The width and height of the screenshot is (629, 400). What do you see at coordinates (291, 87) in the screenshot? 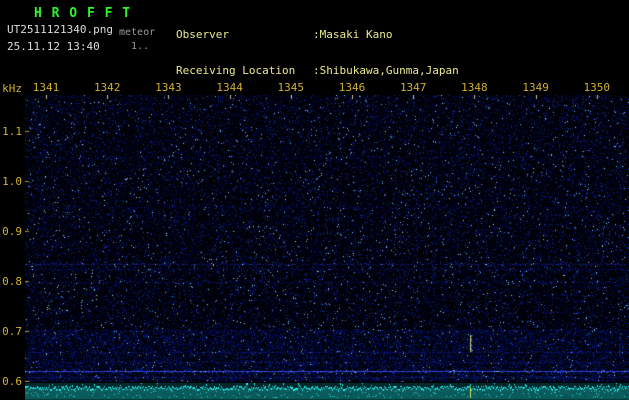
I see `time-tick-label: 1345` at bounding box center [291, 87].